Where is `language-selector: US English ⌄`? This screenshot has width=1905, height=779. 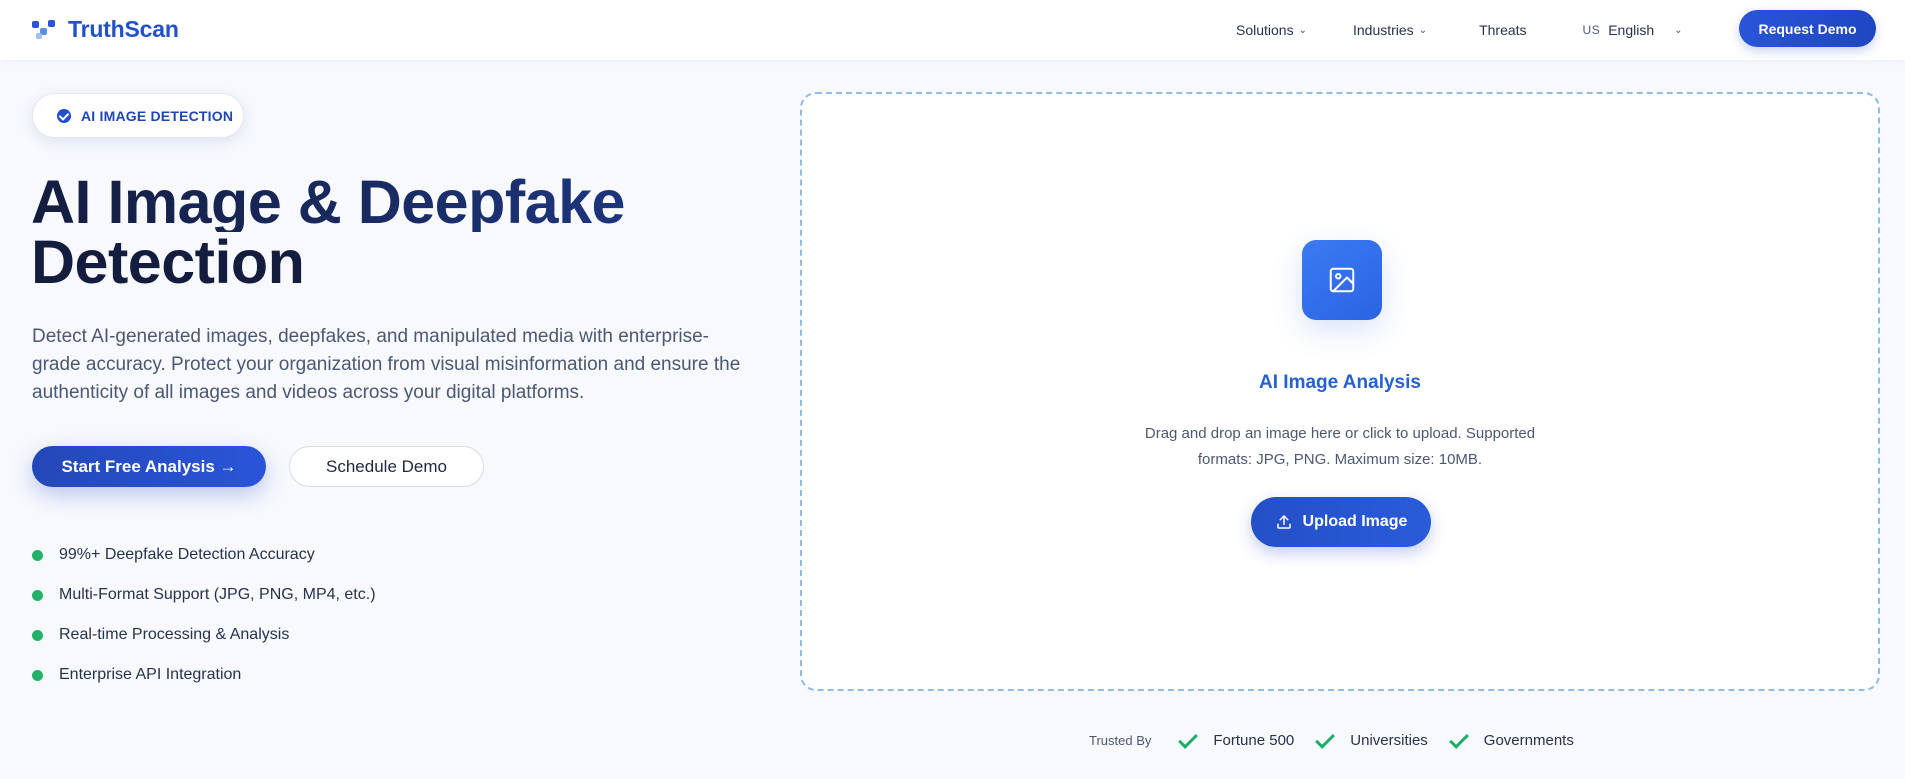 language-selector: US English ⌄ is located at coordinates (1633, 30).